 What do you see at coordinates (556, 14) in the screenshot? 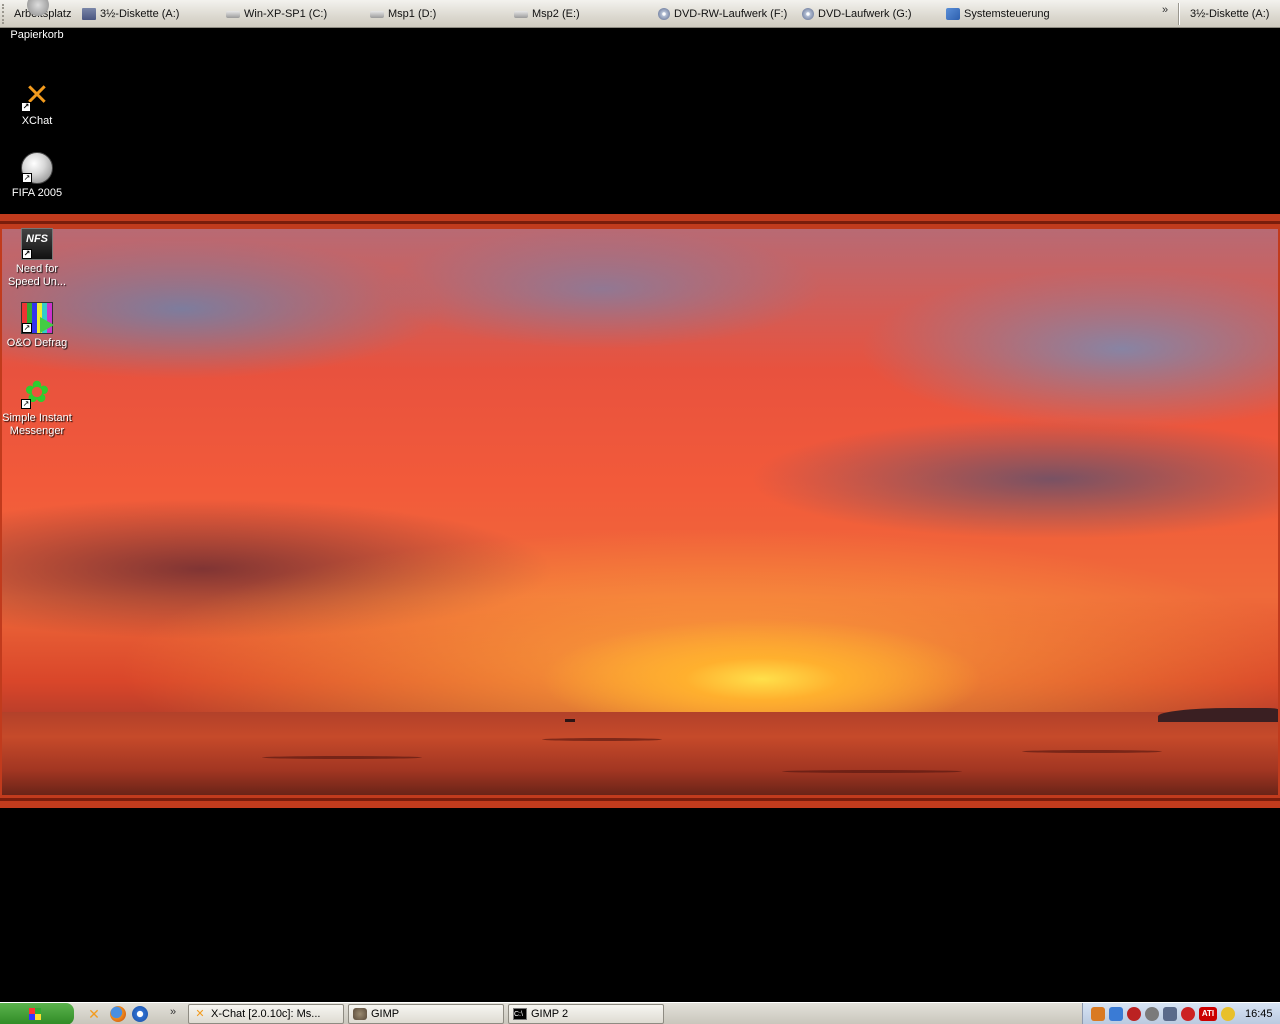
I see `toolbar-item-label: Msp2 (E:)` at bounding box center [556, 14].